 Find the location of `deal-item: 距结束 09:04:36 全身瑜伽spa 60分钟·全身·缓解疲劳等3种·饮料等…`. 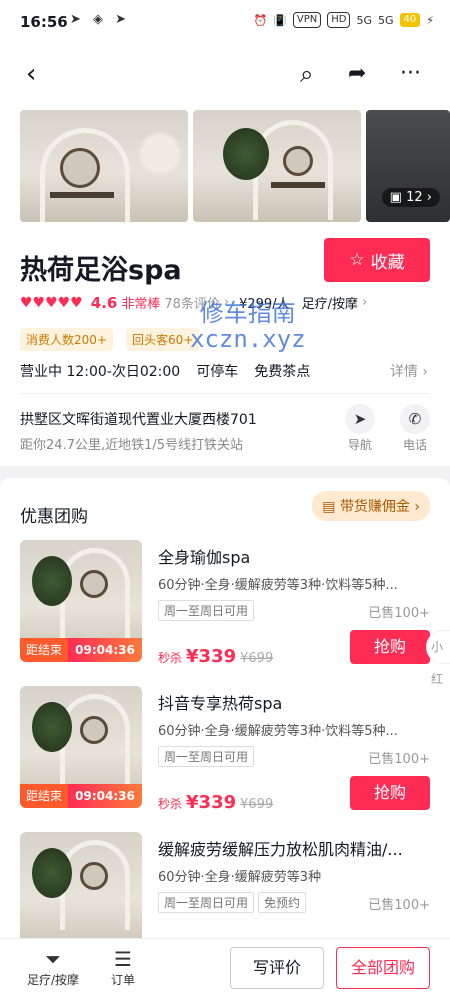

deal-item: 距结束 09:04:36 全身瑜伽spa 60分钟·全身·缓解疲劳等3种·饮料等… is located at coordinates (225, 613).